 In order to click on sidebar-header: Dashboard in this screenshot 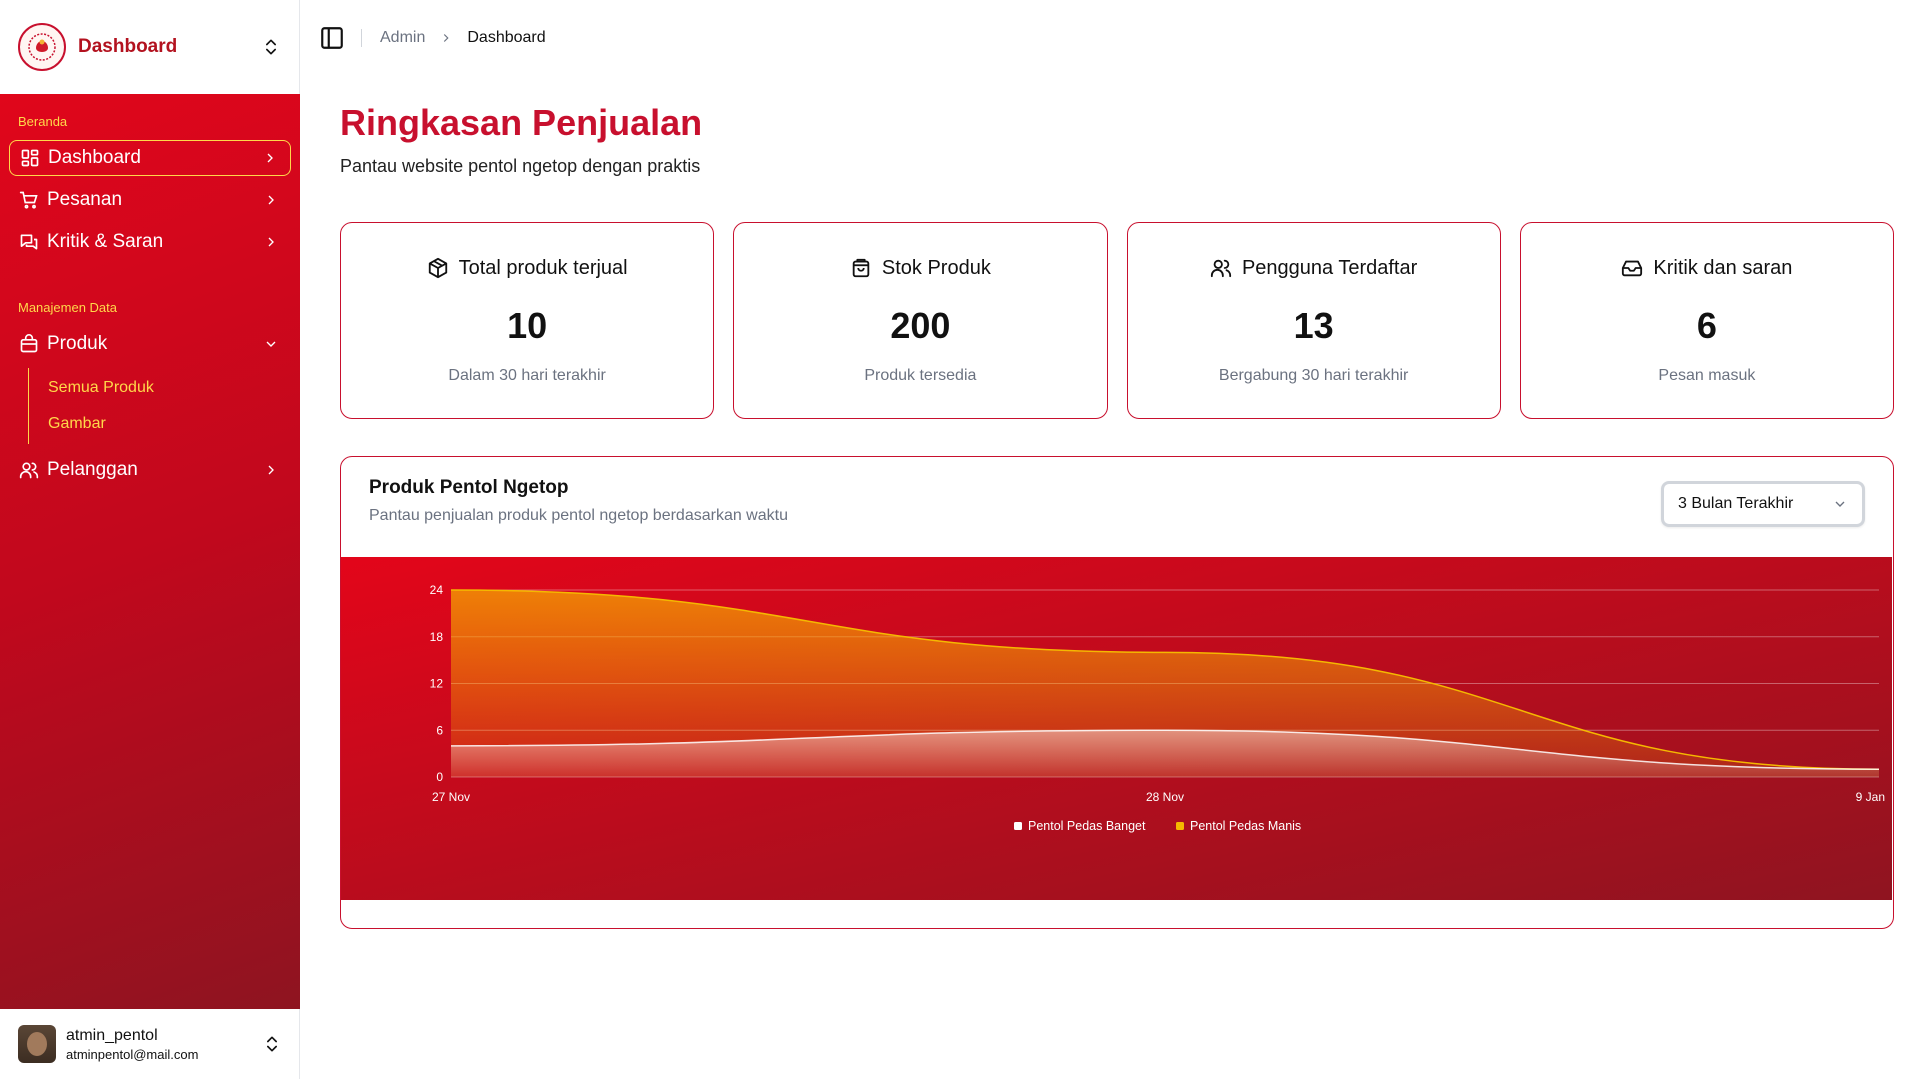, I will do `click(149, 47)`.